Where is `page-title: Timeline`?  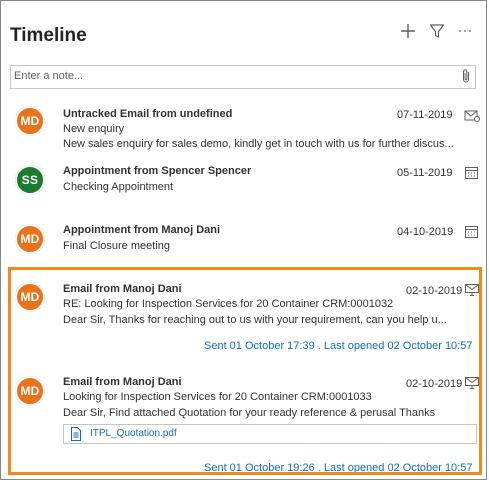 page-title: Timeline is located at coordinates (48, 35).